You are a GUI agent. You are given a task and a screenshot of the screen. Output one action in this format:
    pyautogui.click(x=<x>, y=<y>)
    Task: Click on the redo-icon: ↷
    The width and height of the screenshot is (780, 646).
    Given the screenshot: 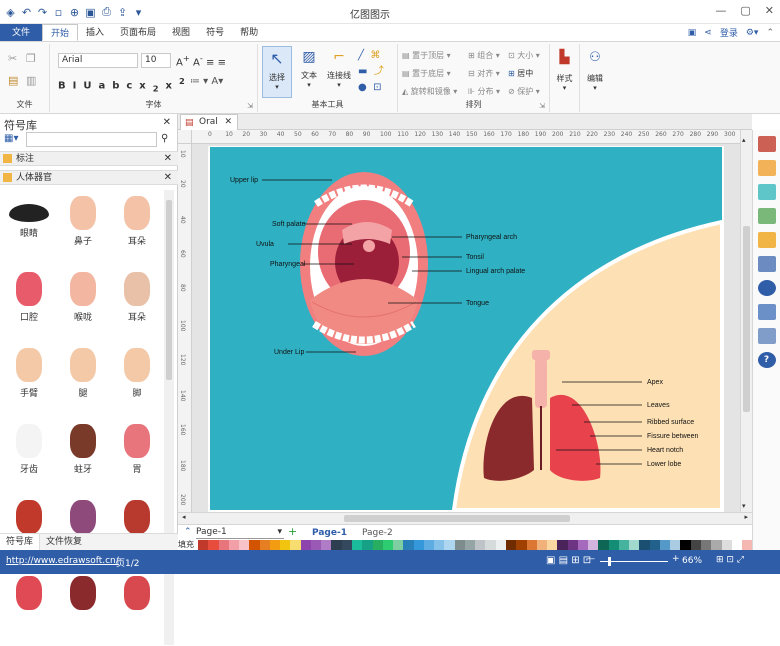 What is the action you would take?
    pyautogui.click(x=42, y=12)
    